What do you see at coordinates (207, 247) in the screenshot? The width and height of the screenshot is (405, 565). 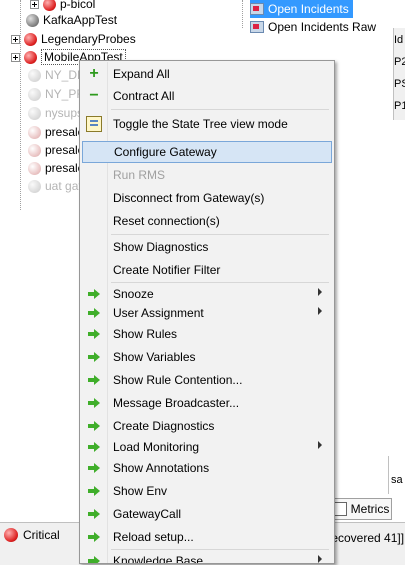 I see `menu-item-show-diagnostics: Show Diagnostics` at bounding box center [207, 247].